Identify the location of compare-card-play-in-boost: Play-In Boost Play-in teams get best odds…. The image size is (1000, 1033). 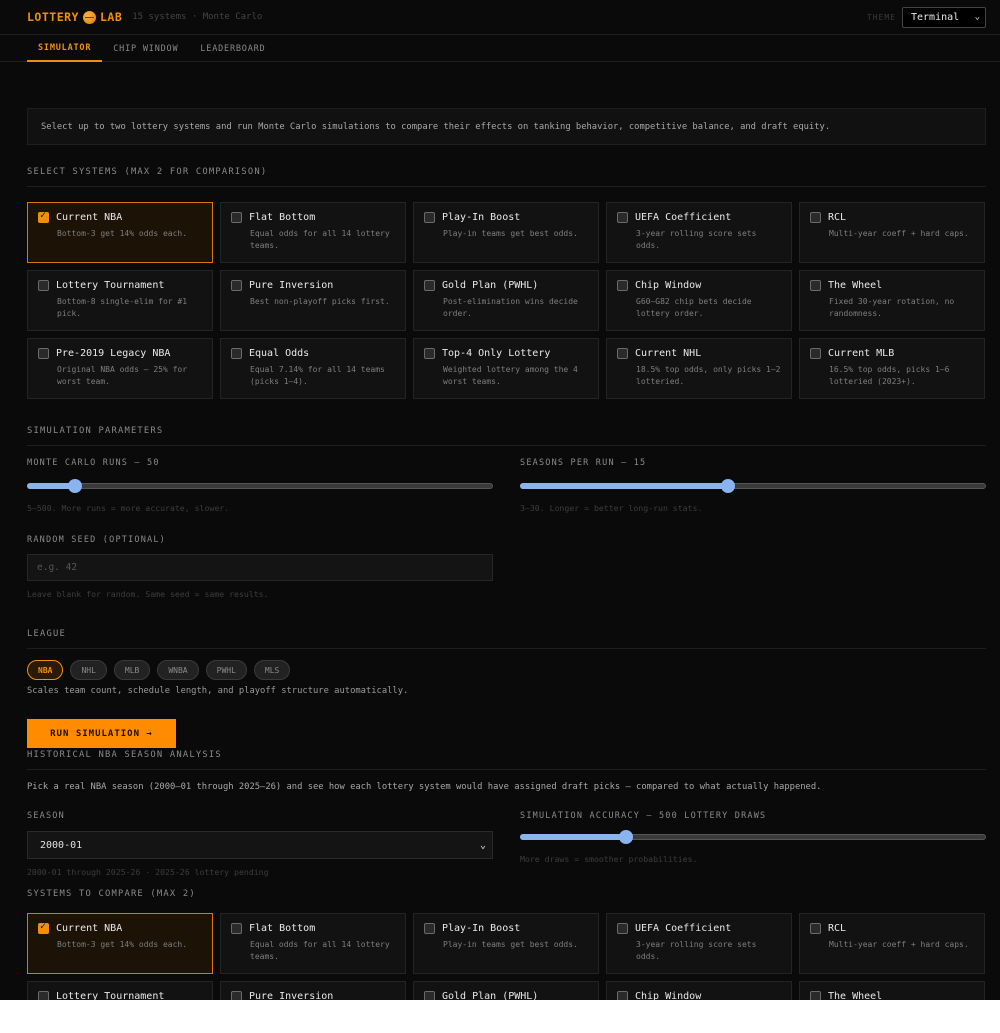
(506, 943).